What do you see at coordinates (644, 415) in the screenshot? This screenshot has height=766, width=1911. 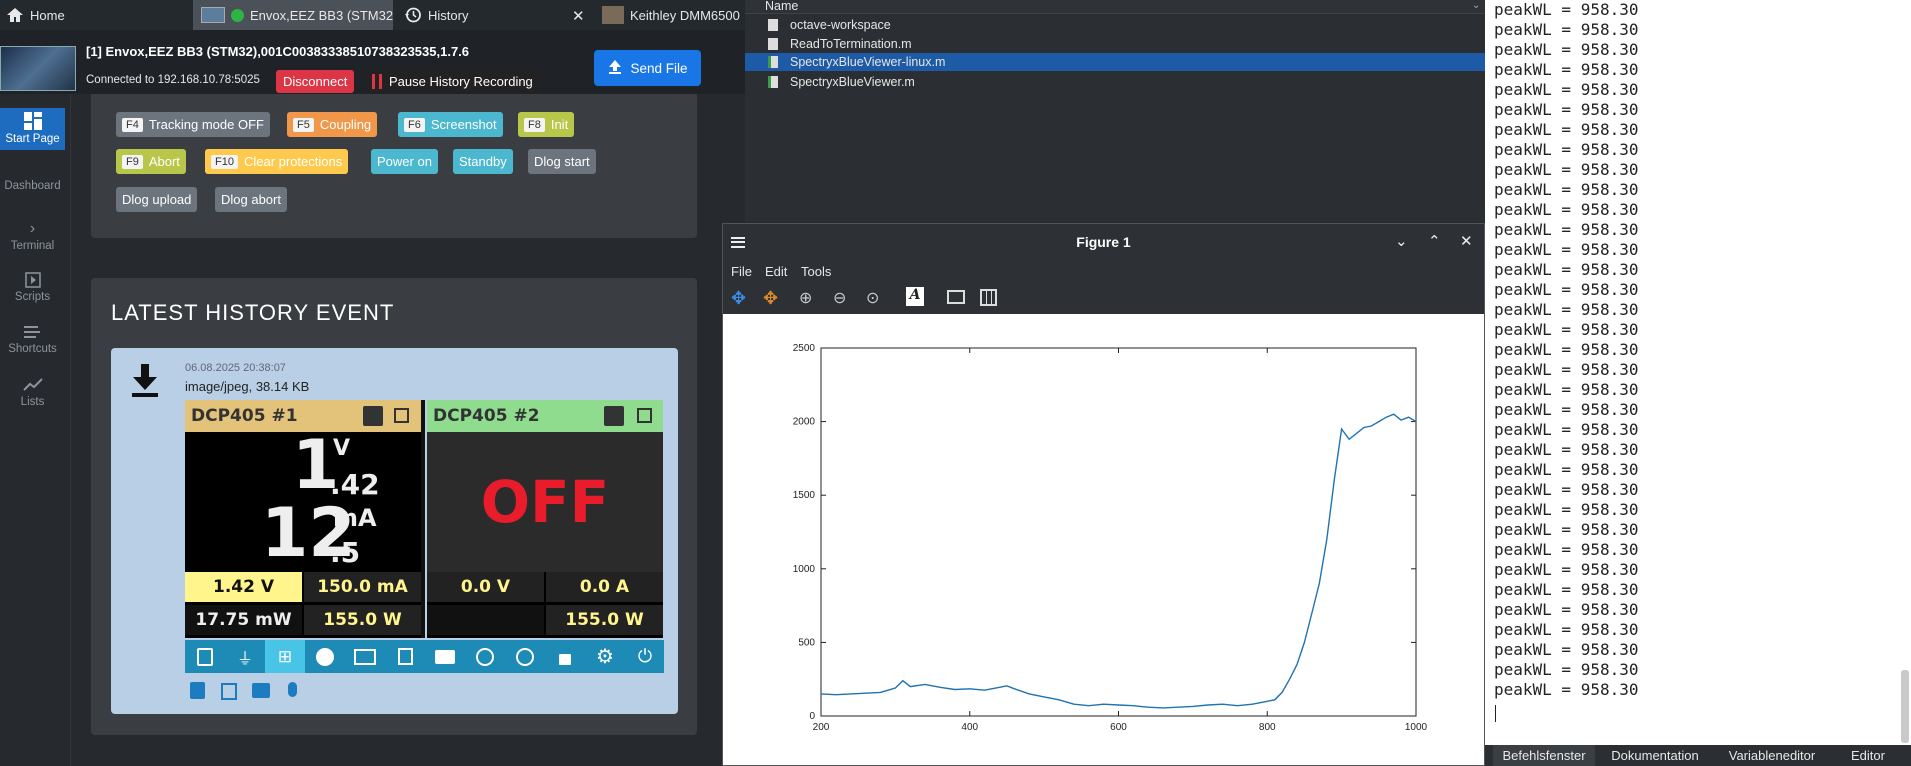 I see `external-link-icon` at bounding box center [644, 415].